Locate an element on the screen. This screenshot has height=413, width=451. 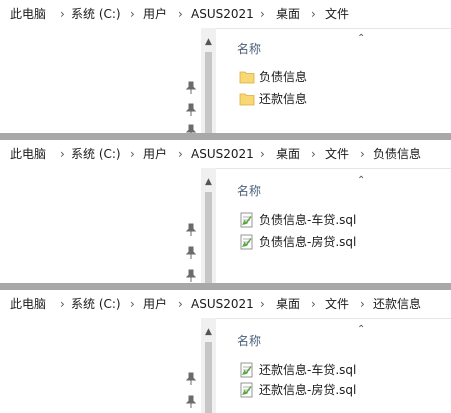
item-name: 负债信息 is located at coordinates (283, 77).